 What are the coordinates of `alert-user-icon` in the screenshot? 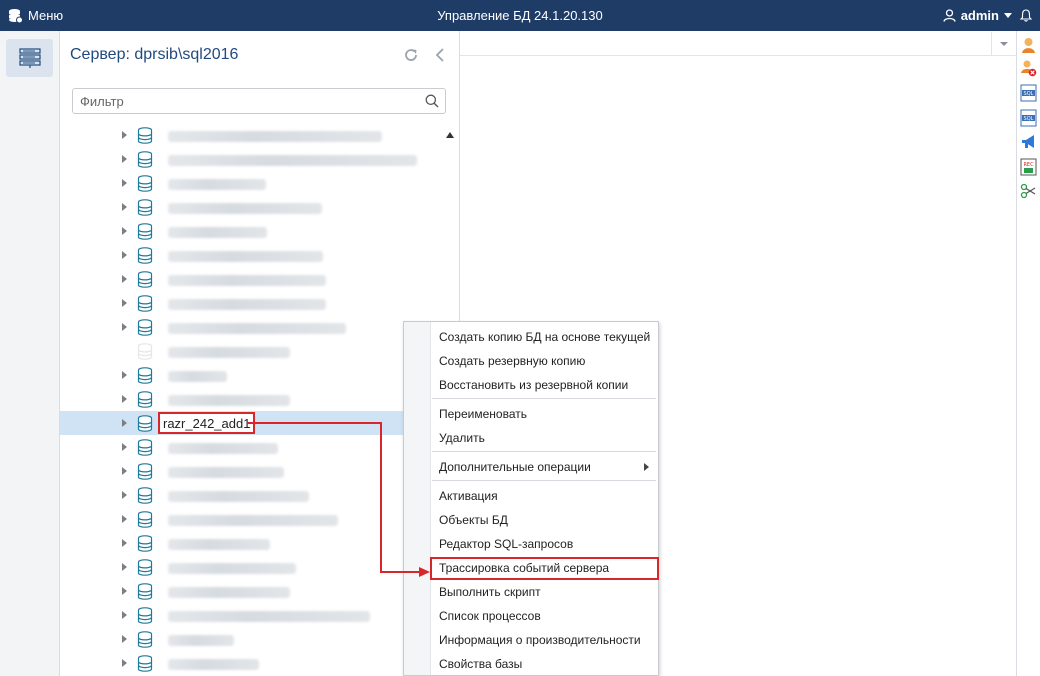 It's located at (1028, 68).